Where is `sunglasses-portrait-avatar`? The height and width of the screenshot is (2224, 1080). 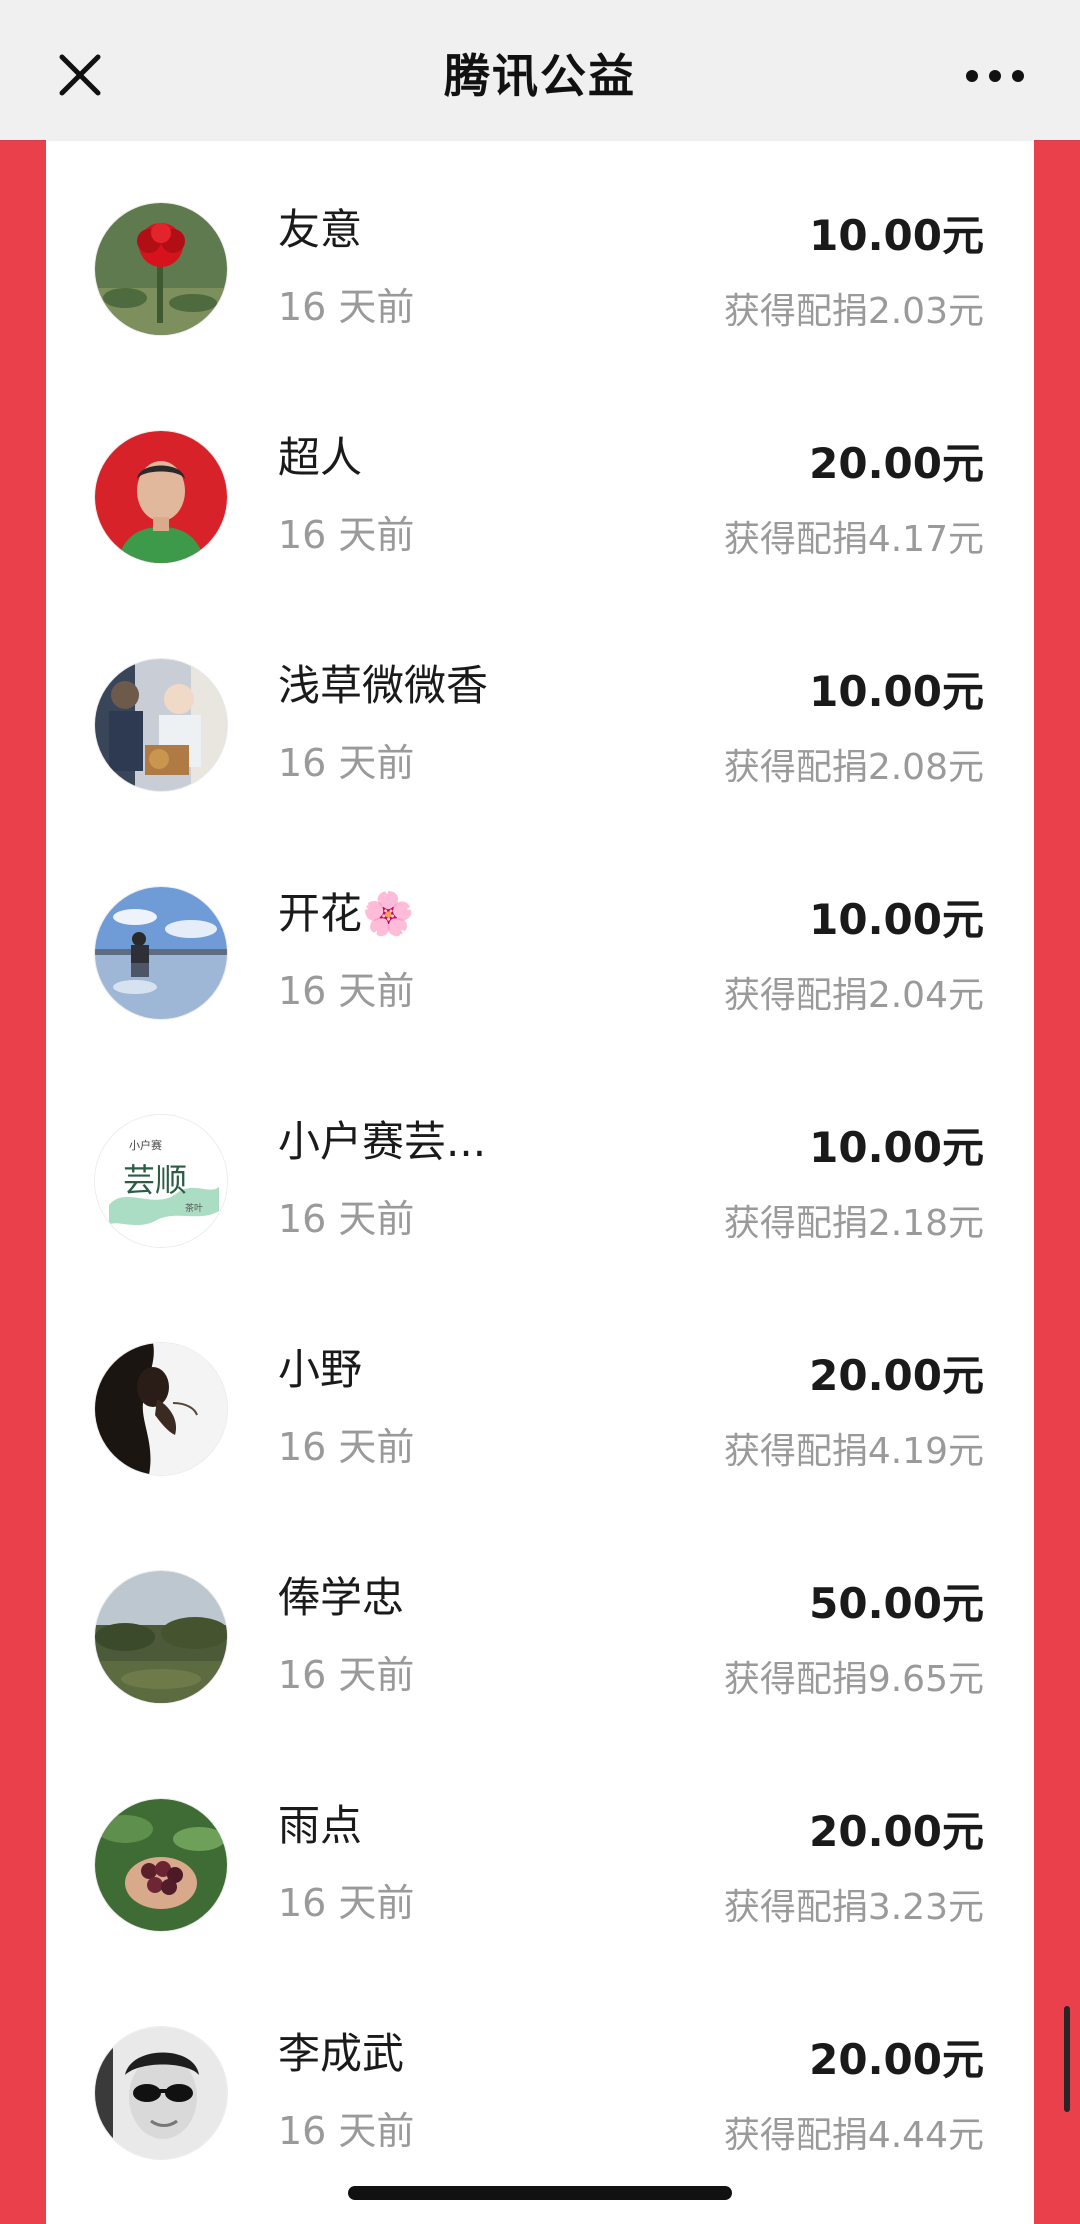
sunglasses-portrait-avatar is located at coordinates (161, 2093).